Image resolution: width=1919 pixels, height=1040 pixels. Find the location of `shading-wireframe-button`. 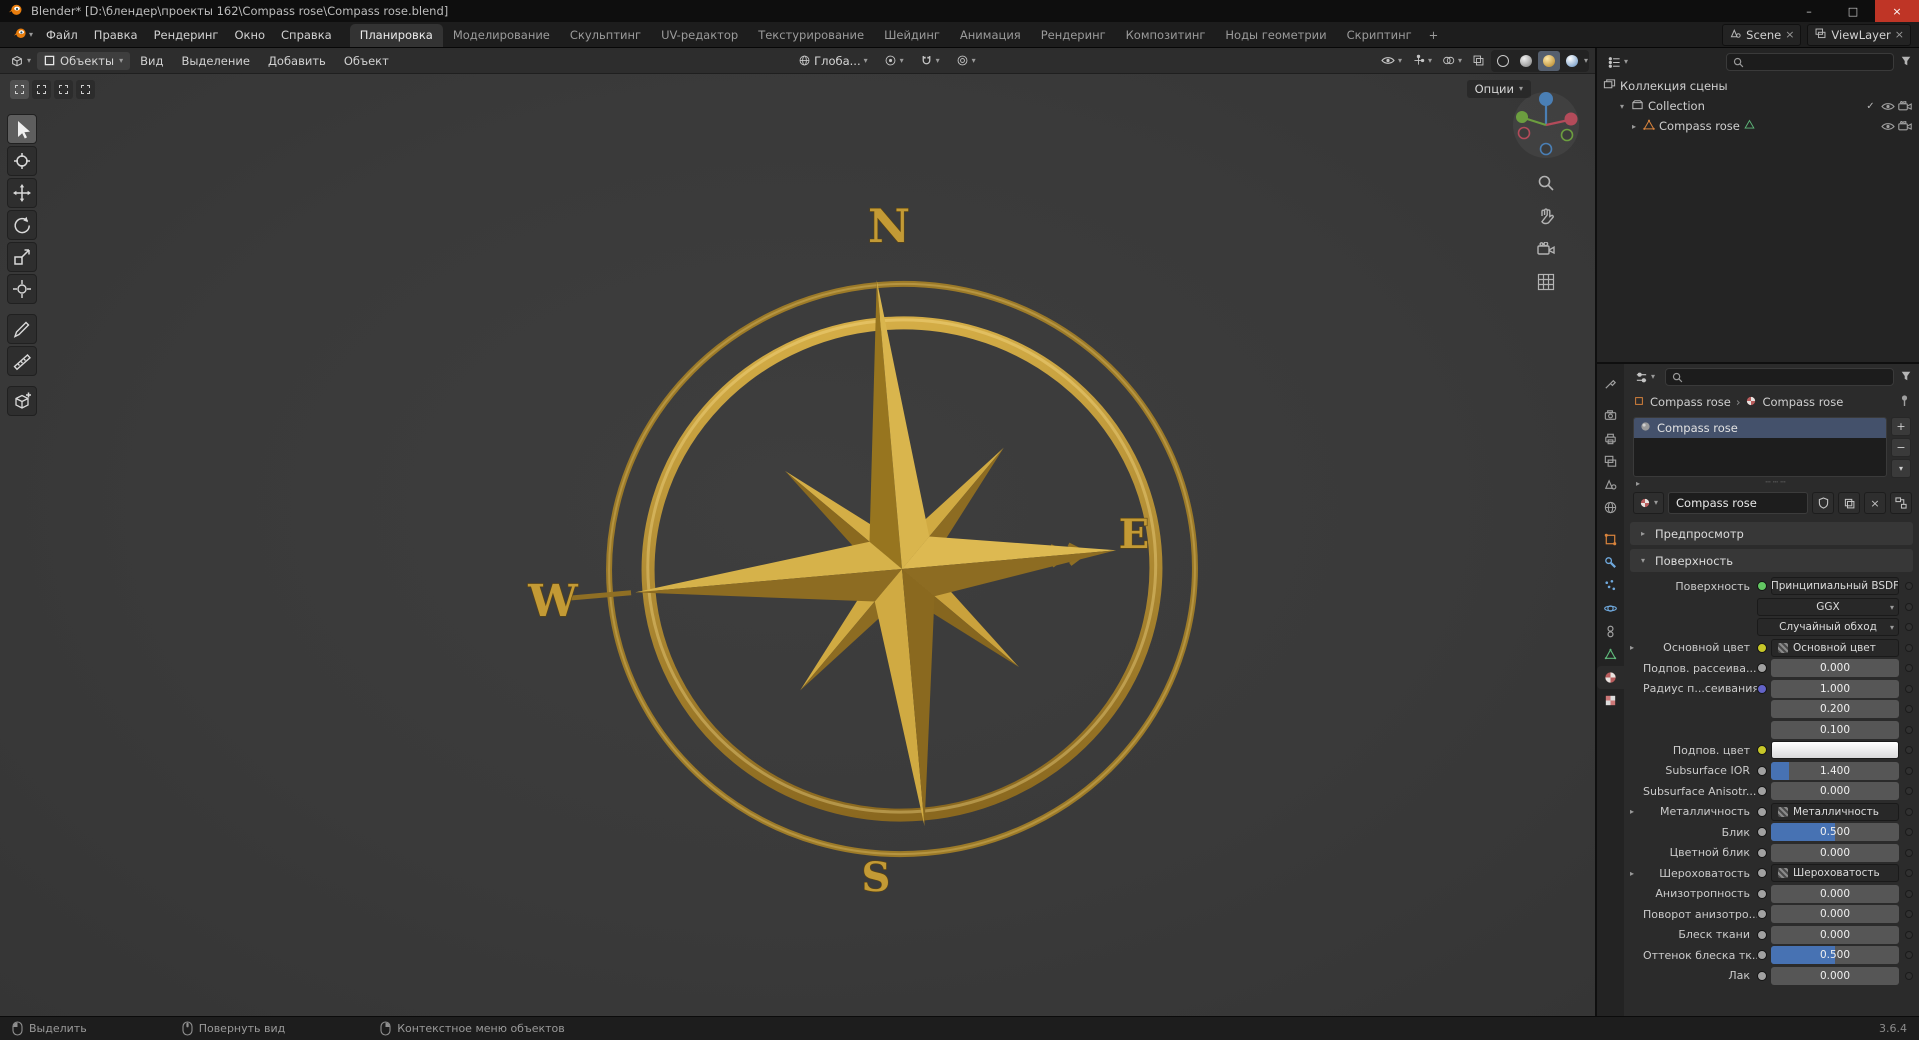

shading-wireframe-button is located at coordinates (1503, 61).